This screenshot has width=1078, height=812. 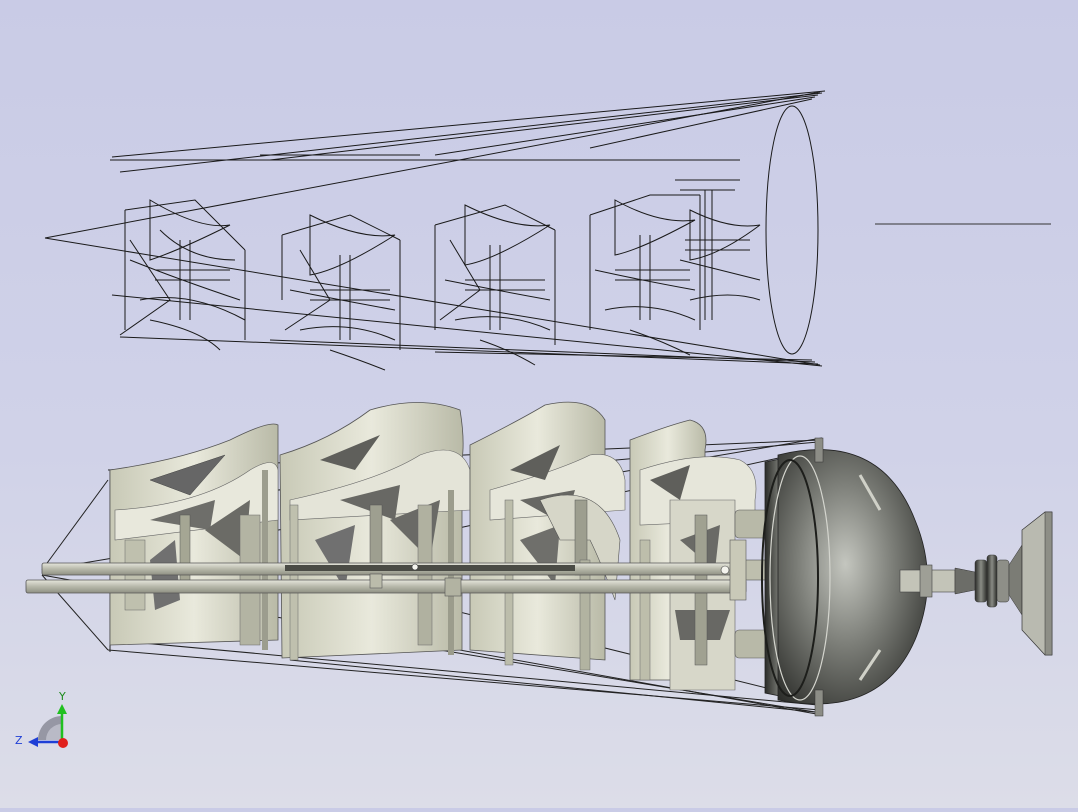 What do you see at coordinates (19, 740) in the screenshot?
I see `z-axis-label: Z` at bounding box center [19, 740].